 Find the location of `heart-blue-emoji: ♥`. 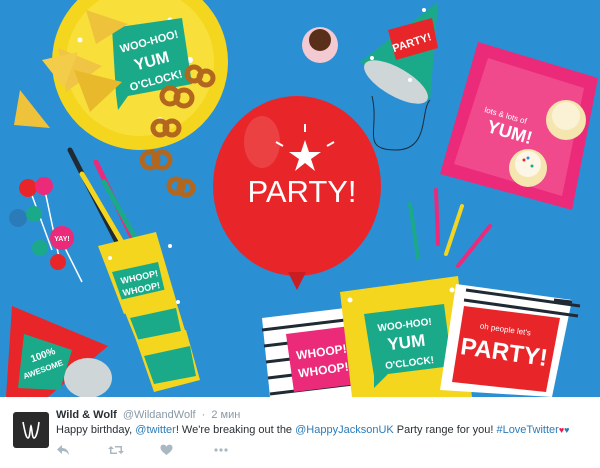

heart-blue-emoji: ♥ is located at coordinates (567, 430).